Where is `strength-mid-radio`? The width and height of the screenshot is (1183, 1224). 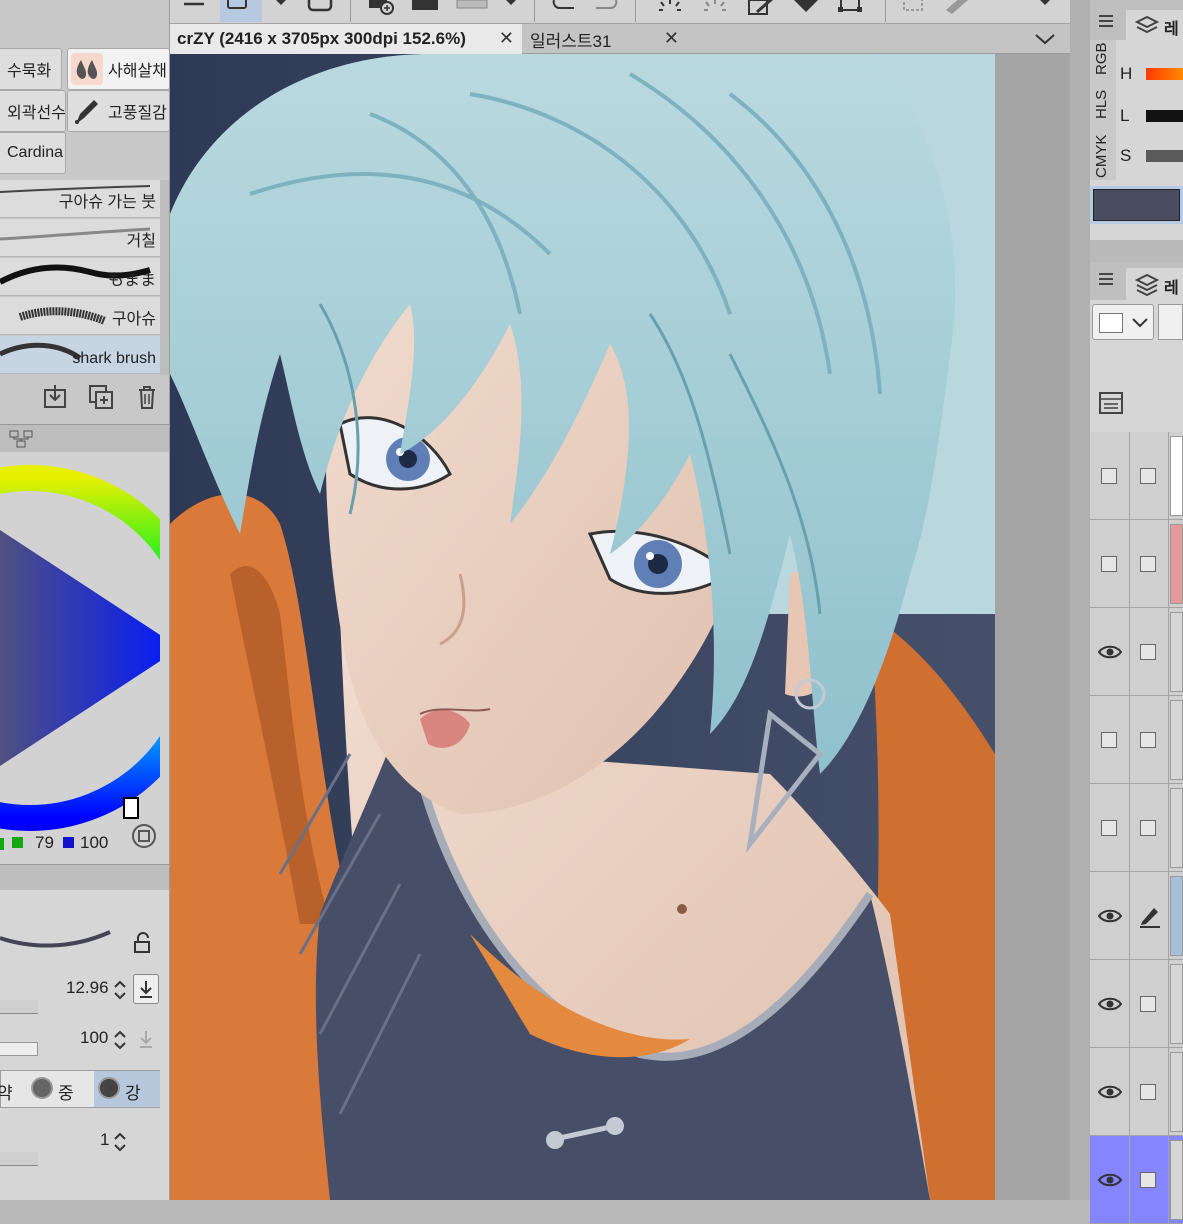
strength-mid-radio is located at coordinates (42, 1088).